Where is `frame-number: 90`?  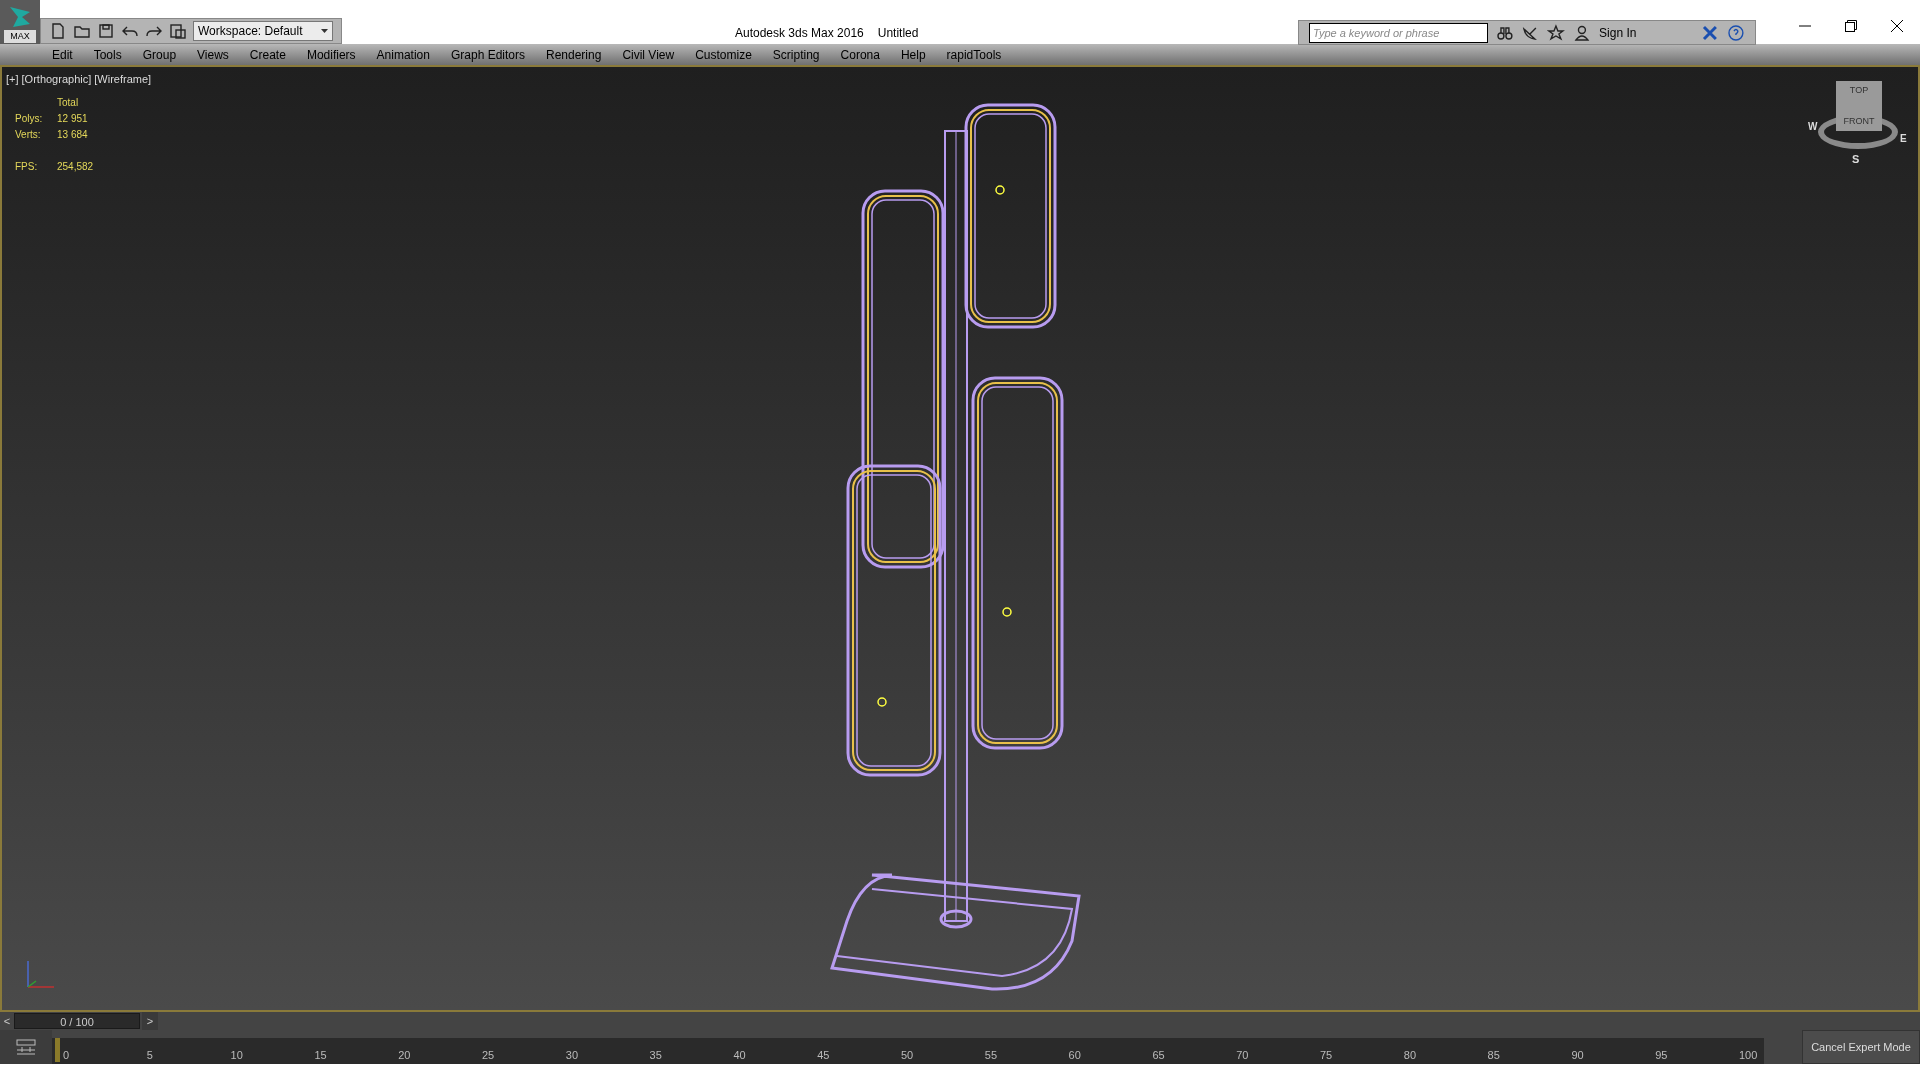
frame-number: 90 is located at coordinates (1577, 1055).